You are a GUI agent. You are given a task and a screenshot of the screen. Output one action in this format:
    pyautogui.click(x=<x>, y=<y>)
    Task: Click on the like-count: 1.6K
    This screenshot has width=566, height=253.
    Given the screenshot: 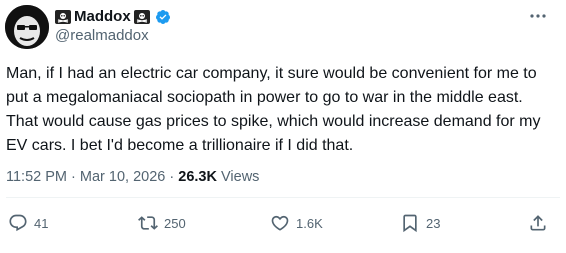 What is the action you would take?
    pyautogui.click(x=309, y=223)
    